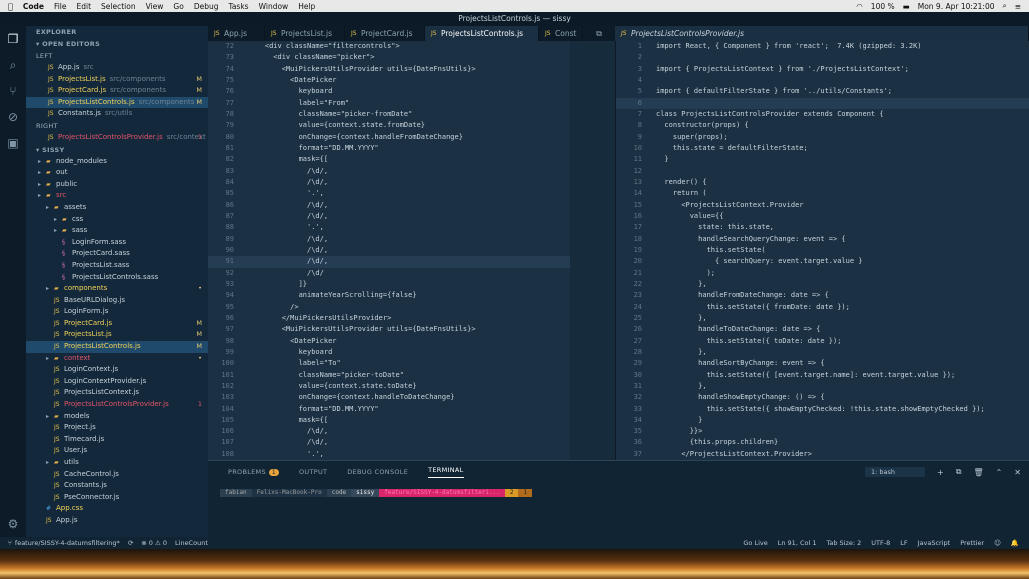  Describe the element at coordinates (999, 472) in the screenshot. I see `chevron-up-icon: ⌃` at that location.